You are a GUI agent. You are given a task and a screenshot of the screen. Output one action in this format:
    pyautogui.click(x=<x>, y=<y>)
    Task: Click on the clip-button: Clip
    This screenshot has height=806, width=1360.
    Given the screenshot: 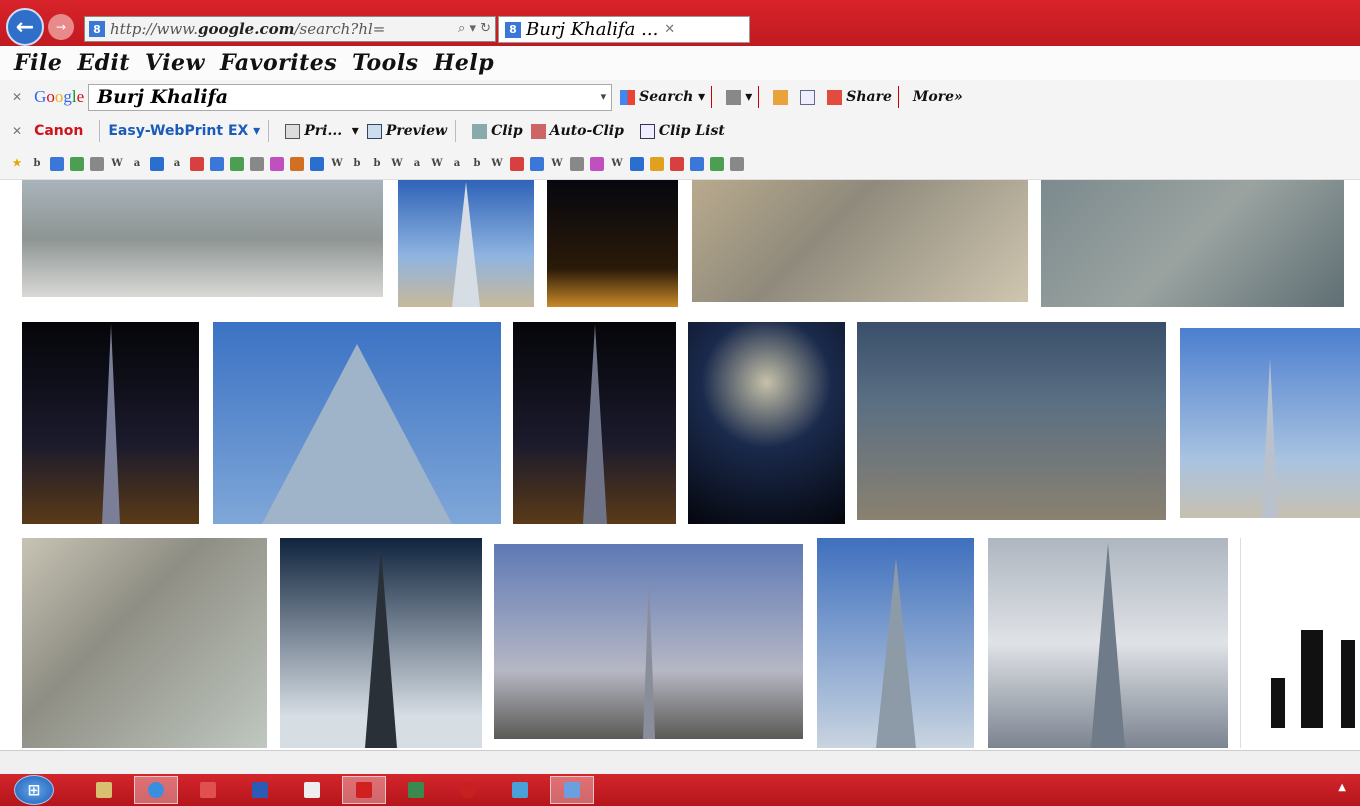 What is the action you would take?
    pyautogui.click(x=497, y=131)
    